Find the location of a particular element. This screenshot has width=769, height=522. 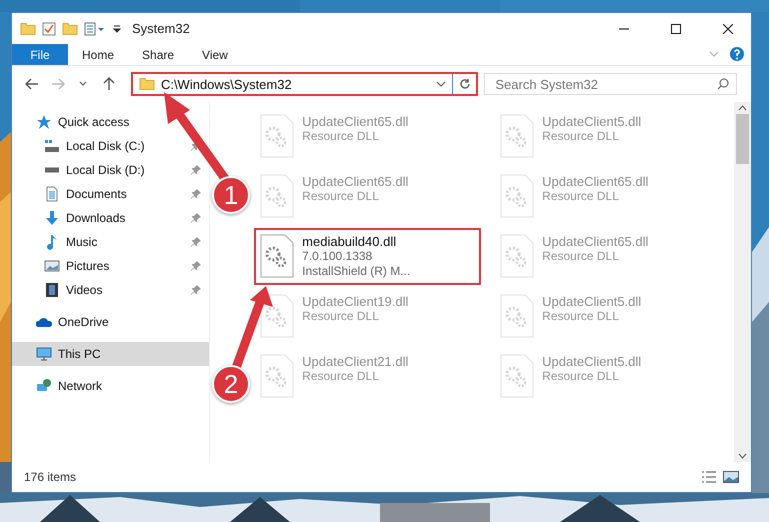

file-name: UpdateClient19.dll is located at coordinates (355, 301).